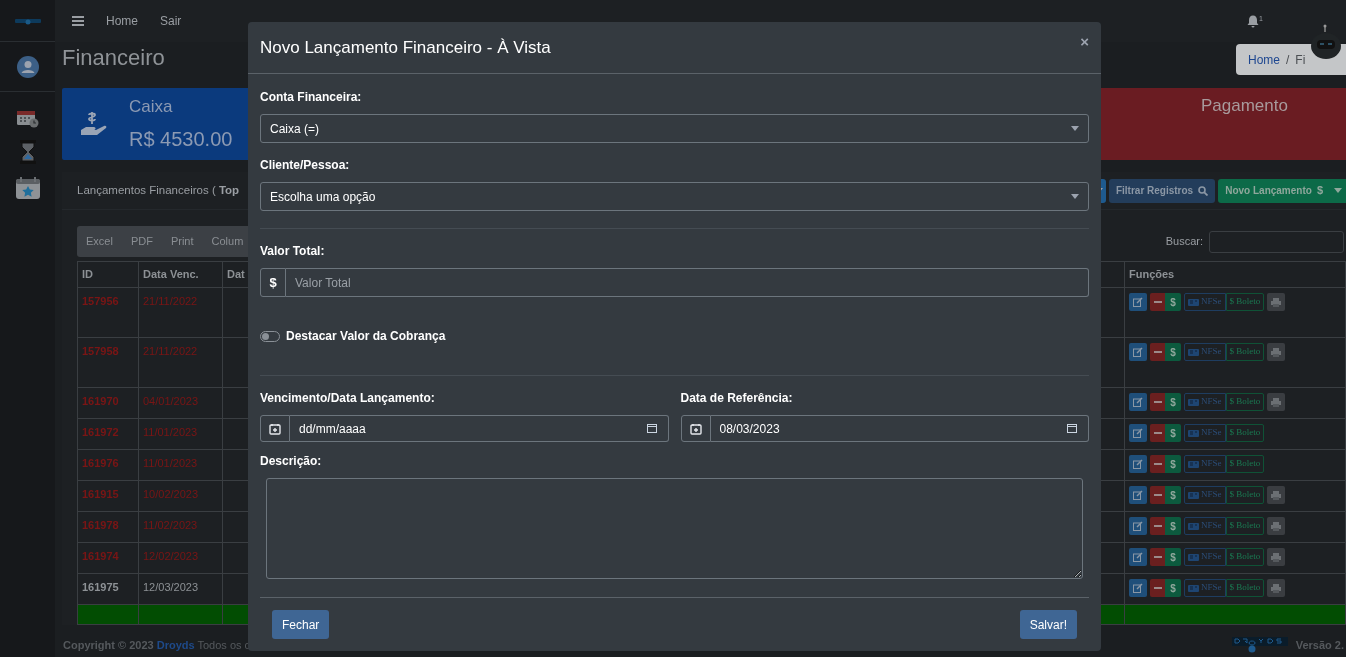 The height and width of the screenshot is (657, 1346). What do you see at coordinates (1276, 241) in the screenshot?
I see `search-field` at bounding box center [1276, 241].